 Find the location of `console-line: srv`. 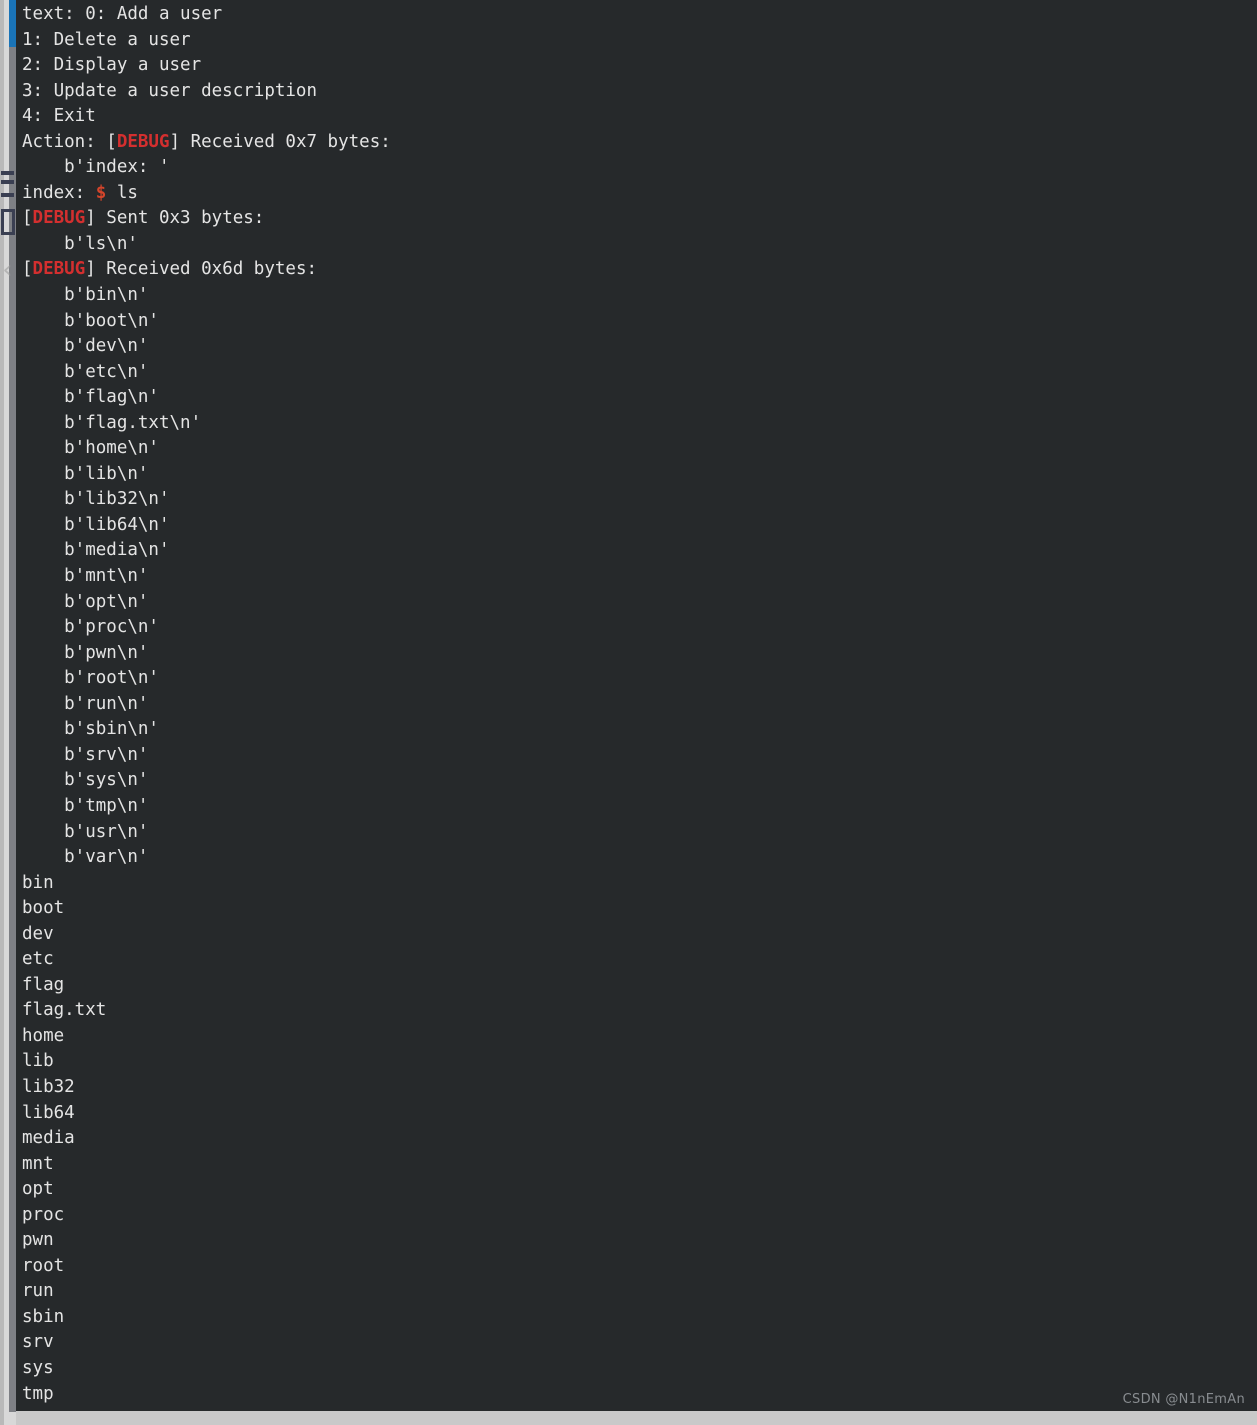

console-line: srv is located at coordinates (639, 1343).